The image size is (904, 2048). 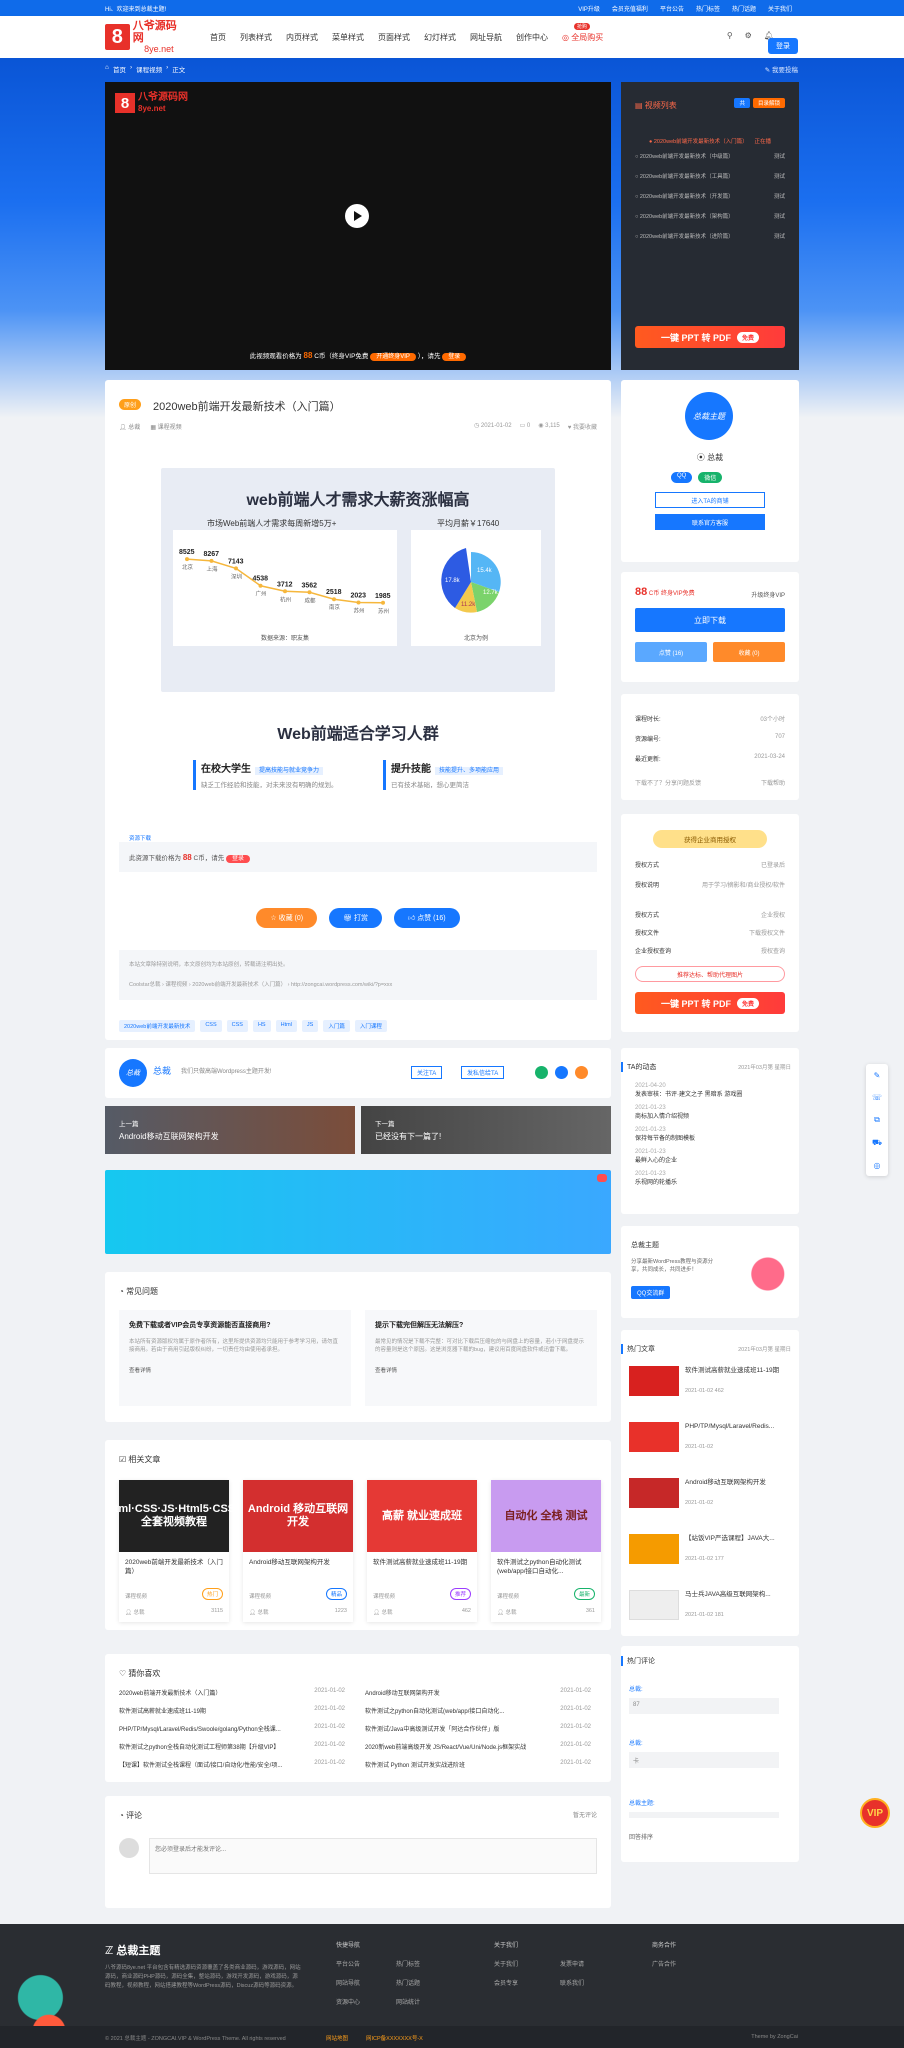 What do you see at coordinates (232, 1710) in the screenshot?
I see `guess-item: 软件测试高薪就业速成班11-19期 2021-01-02` at bounding box center [232, 1710].